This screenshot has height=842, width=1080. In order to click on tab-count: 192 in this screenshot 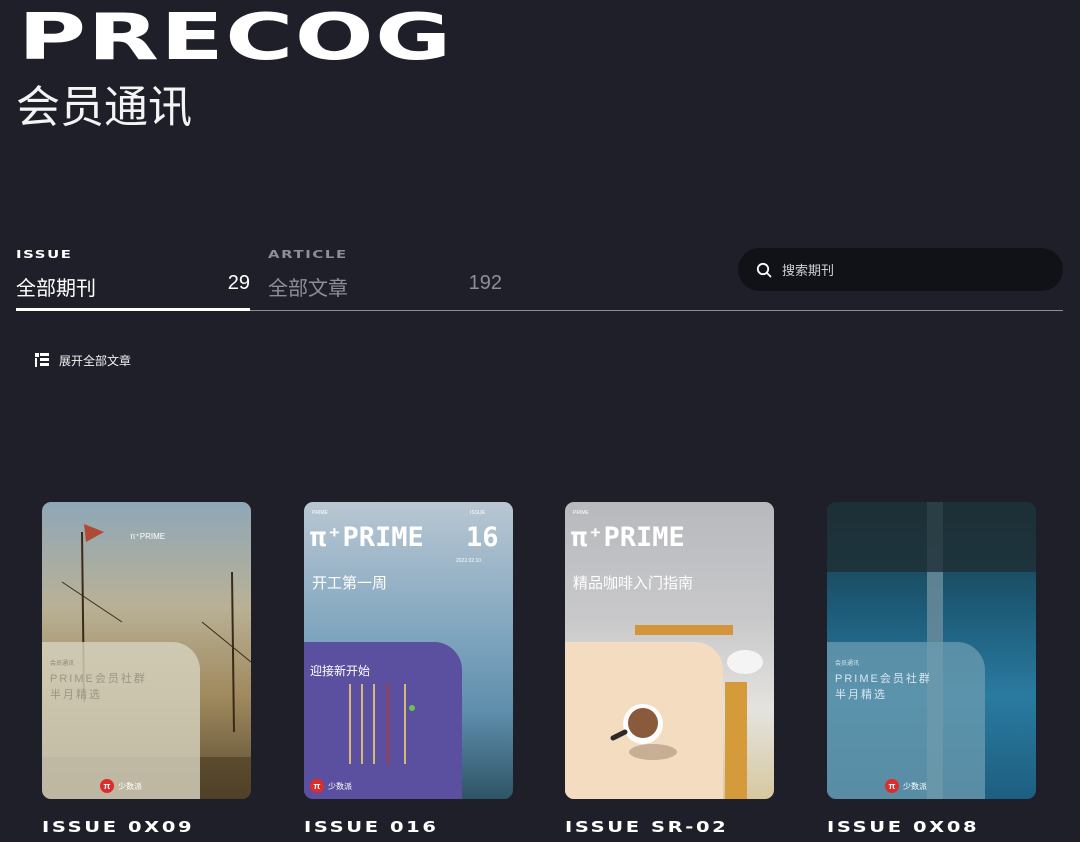, I will do `click(485, 283)`.